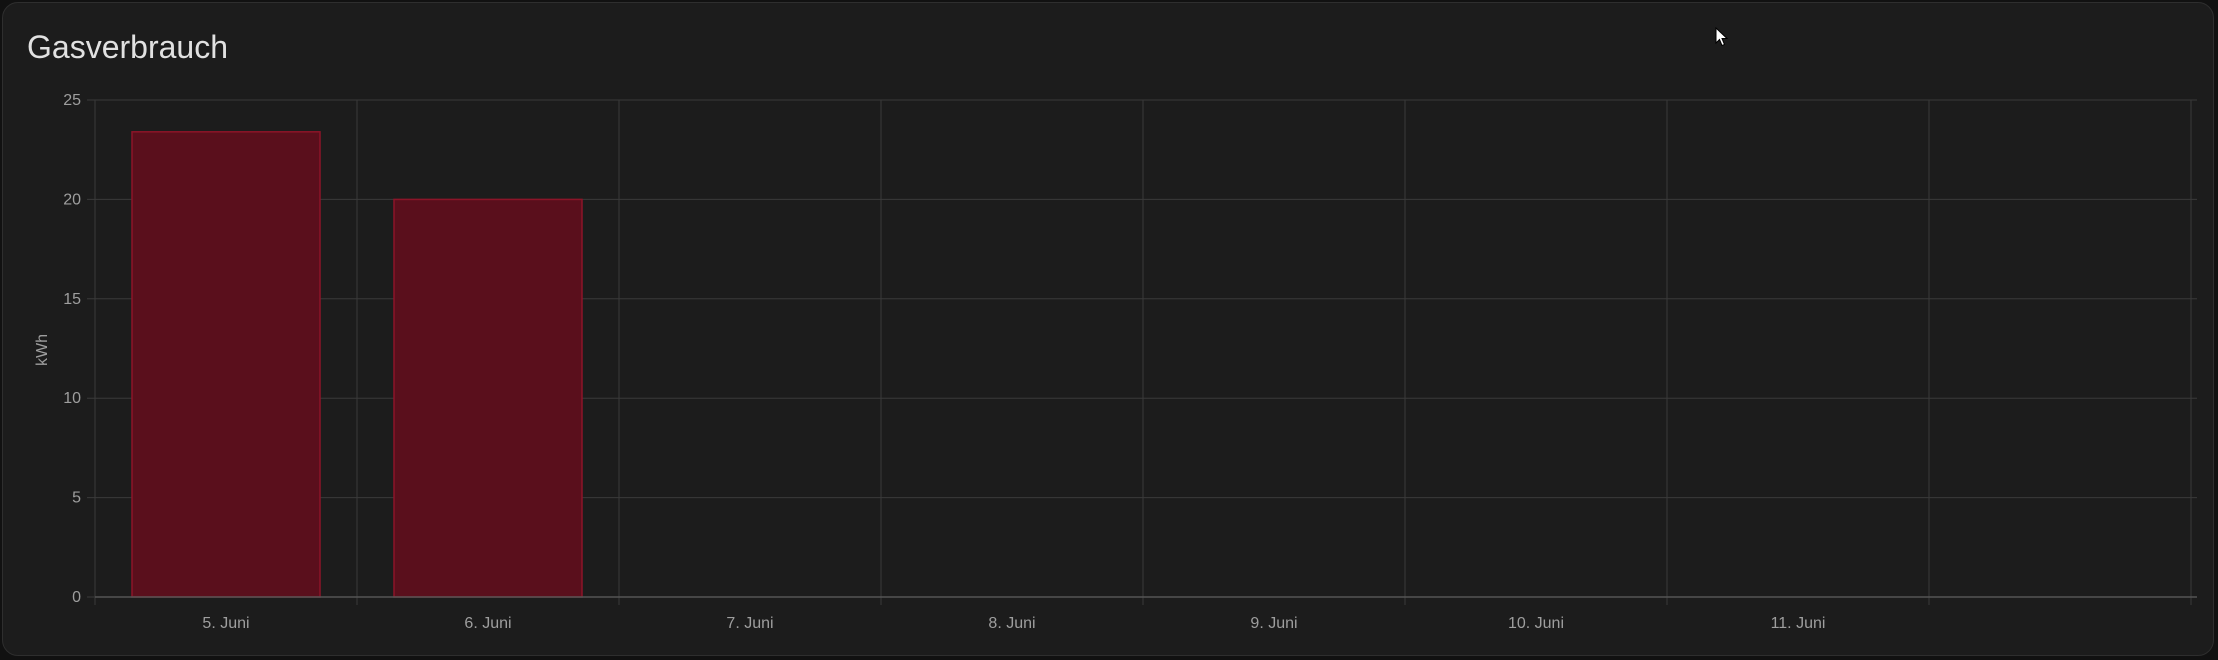 The image size is (2218, 660). I want to click on x-tick-label: 8. Juni, so click(1011, 623).